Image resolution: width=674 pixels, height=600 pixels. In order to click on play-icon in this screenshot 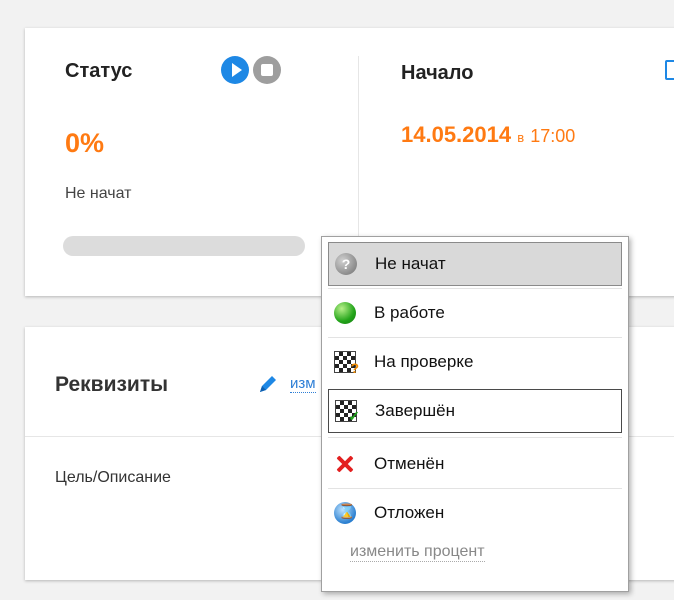, I will do `click(235, 70)`.